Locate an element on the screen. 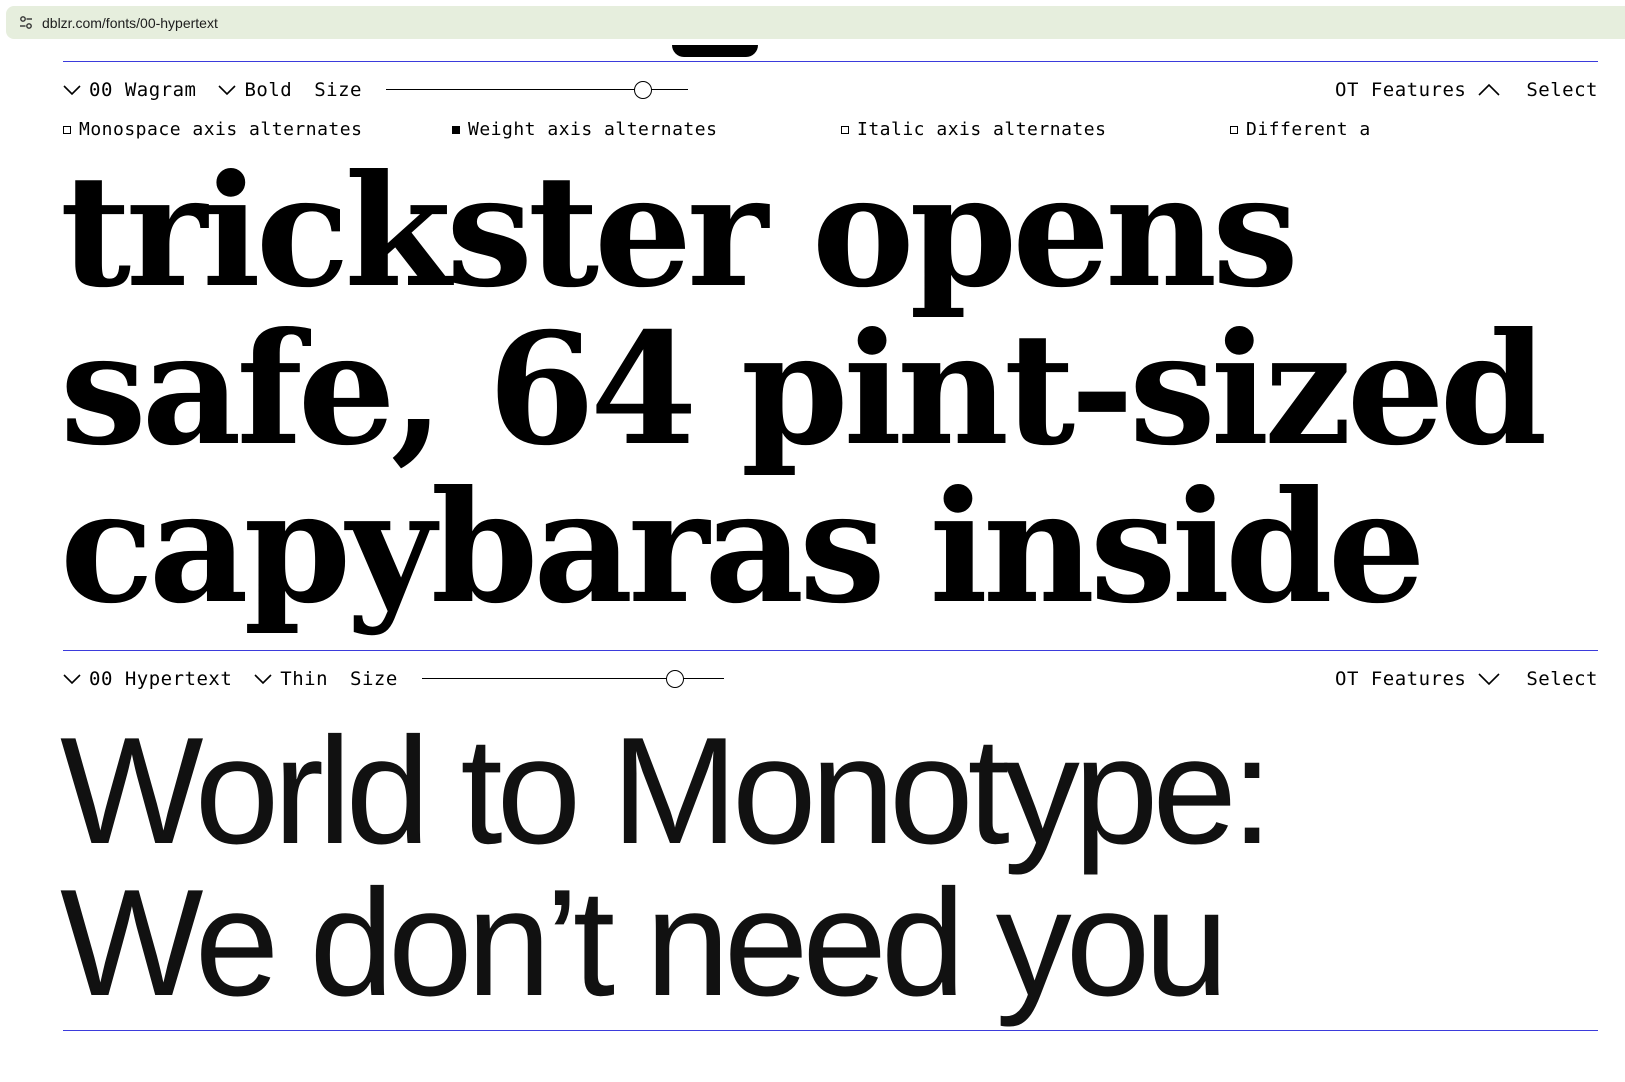 This screenshot has height=1082, width=1625. font-family-dropdown: 00 Hypertext is located at coordinates (147, 679).